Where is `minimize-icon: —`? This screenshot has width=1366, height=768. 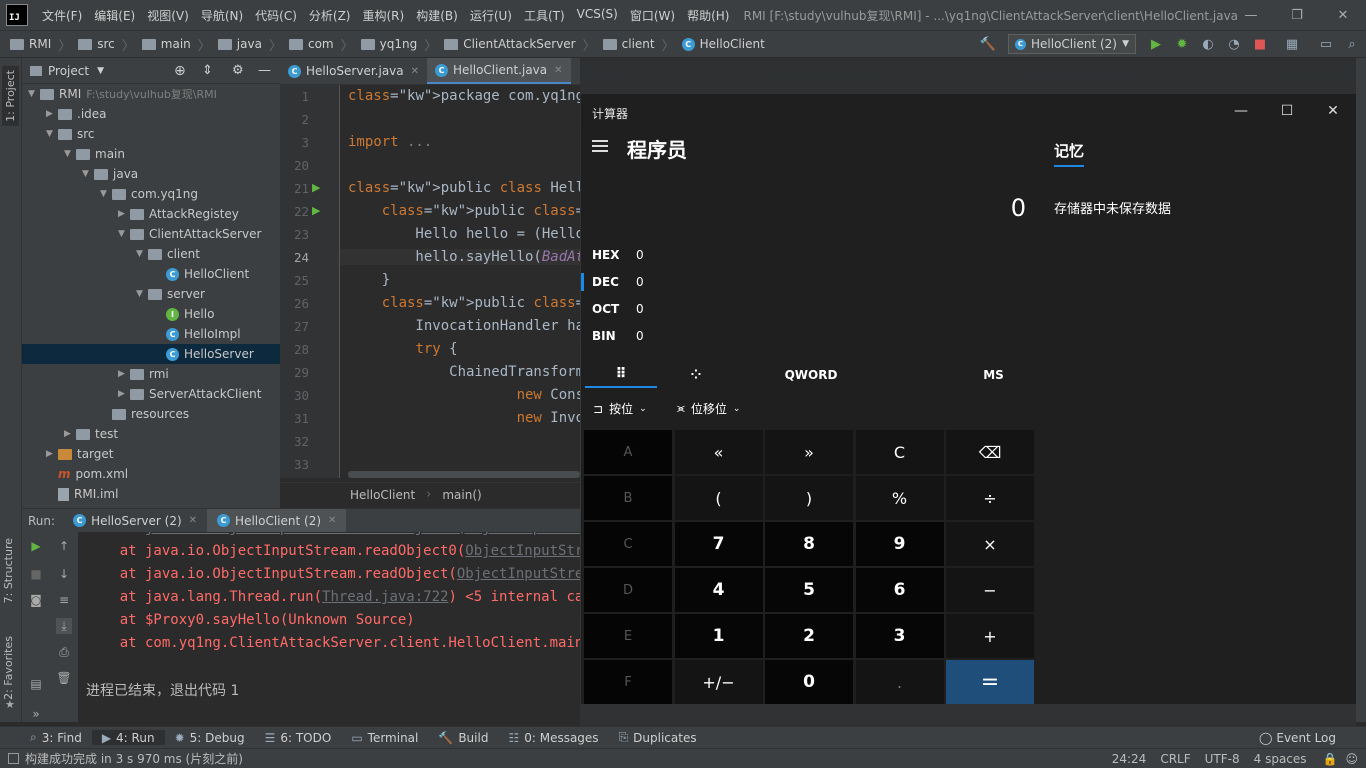
minimize-icon: — is located at coordinates (1251, 15).